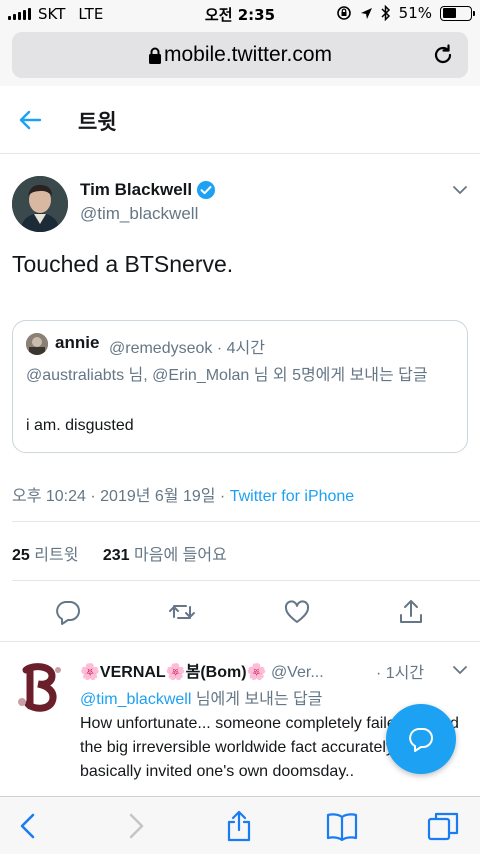  Describe the element at coordinates (173, 672) in the screenshot. I see `reply-author-name: 🌸VERNAL🌸봄(Bom)🌸` at that location.